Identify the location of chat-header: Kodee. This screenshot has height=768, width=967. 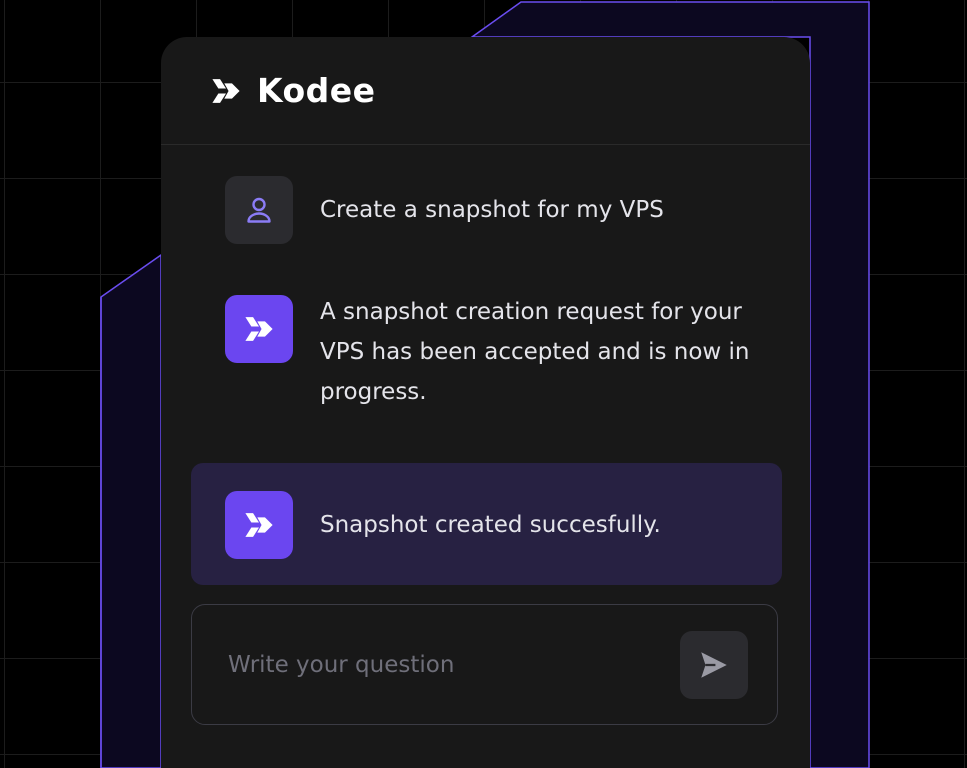
(485, 91).